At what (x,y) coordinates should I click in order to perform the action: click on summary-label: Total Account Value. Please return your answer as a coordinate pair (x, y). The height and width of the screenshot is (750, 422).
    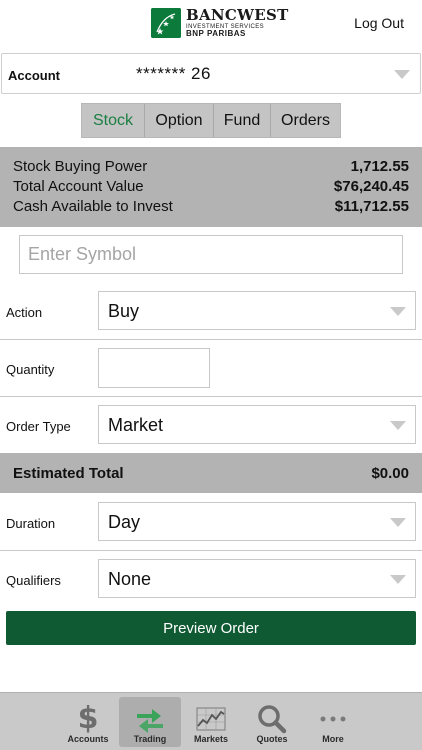
    Looking at the image, I should click on (78, 186).